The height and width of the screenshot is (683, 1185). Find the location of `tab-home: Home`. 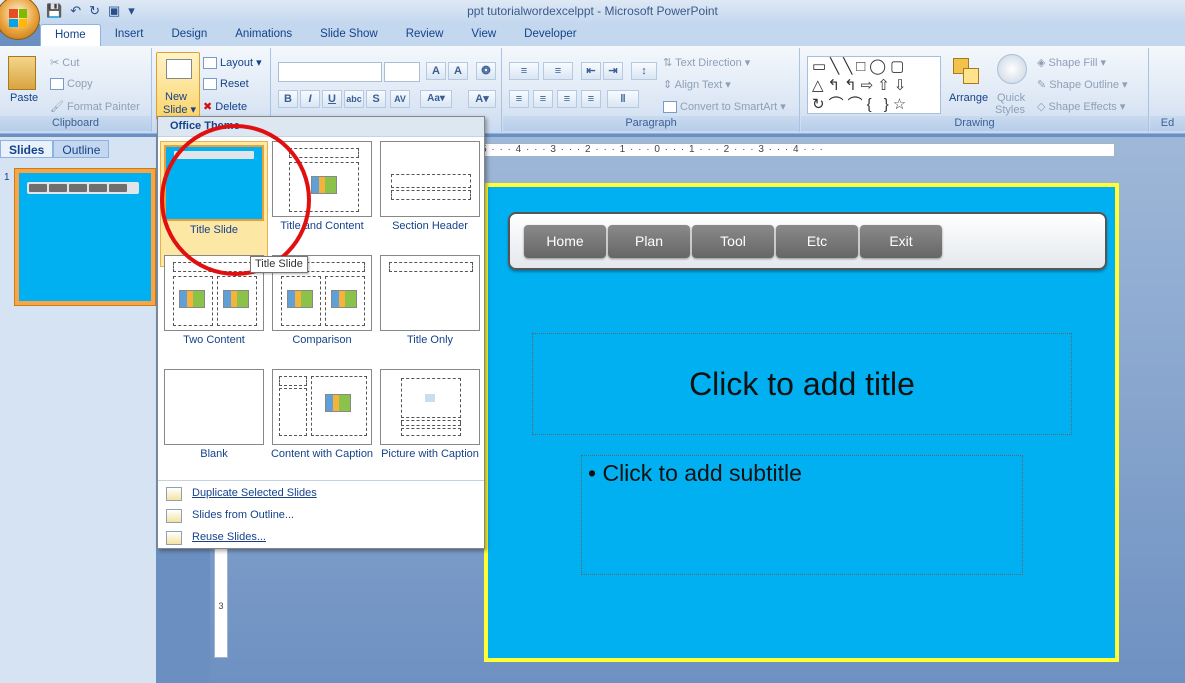

tab-home: Home is located at coordinates (70, 35).